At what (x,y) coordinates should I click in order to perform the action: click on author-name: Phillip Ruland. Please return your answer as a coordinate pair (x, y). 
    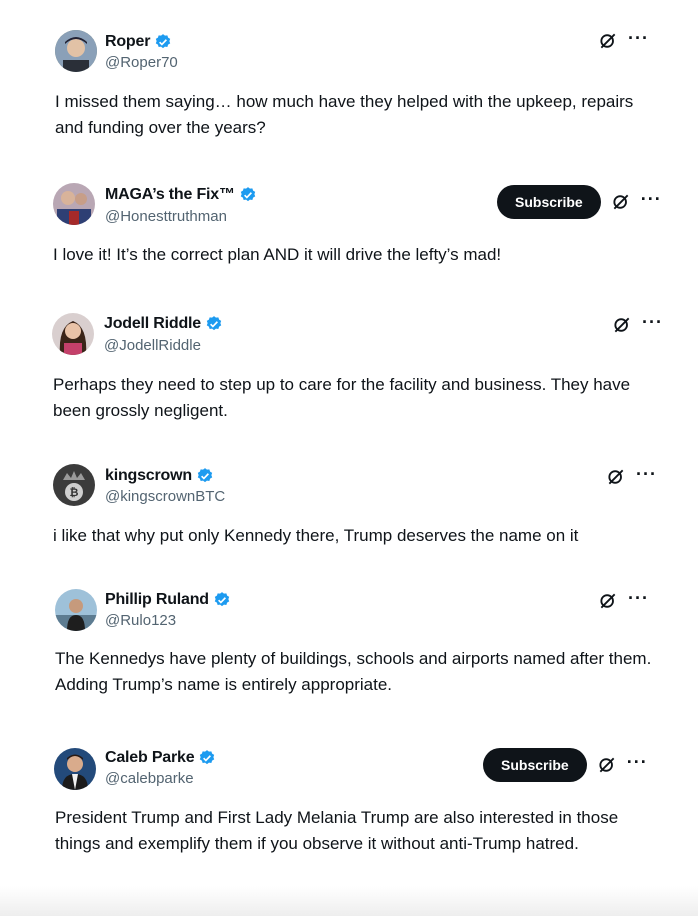
    Looking at the image, I should click on (157, 600).